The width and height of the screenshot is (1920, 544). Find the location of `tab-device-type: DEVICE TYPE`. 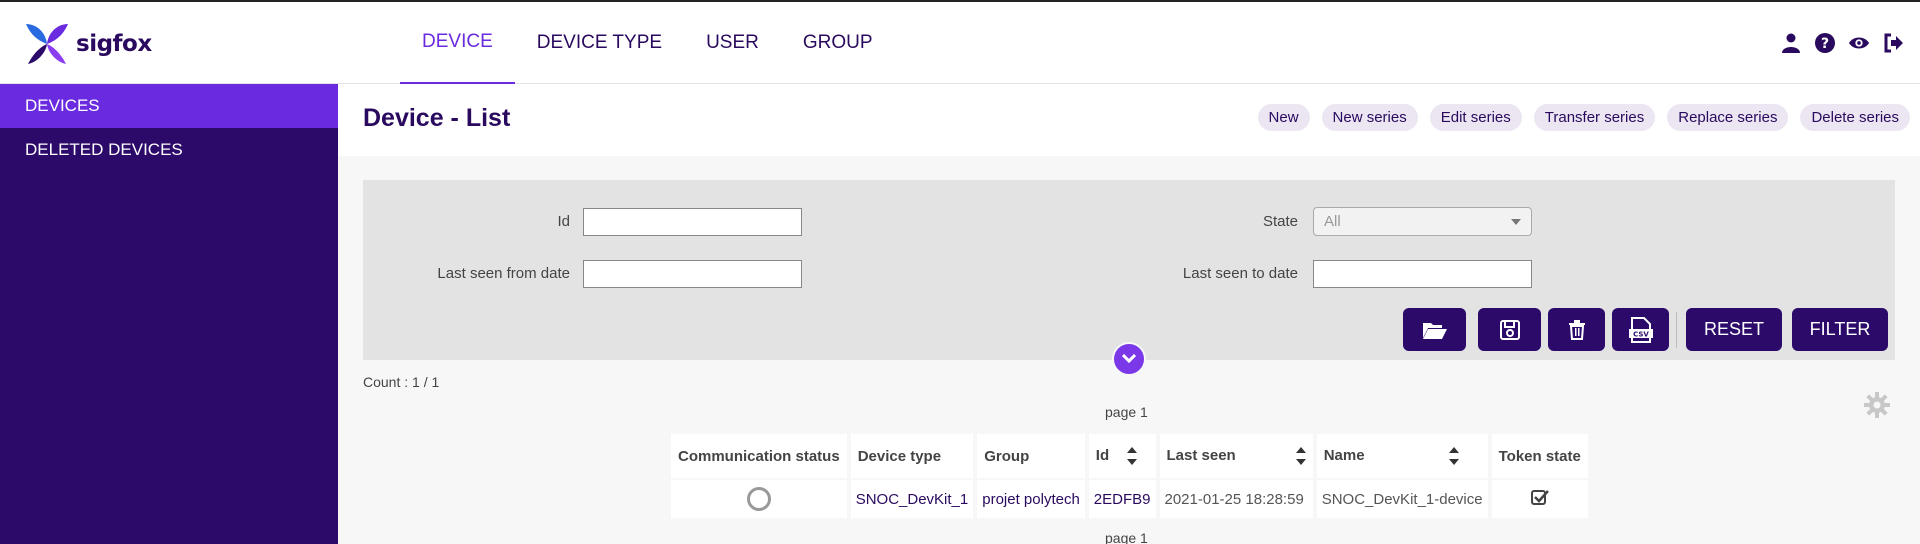

tab-device-type: DEVICE TYPE is located at coordinates (599, 43).